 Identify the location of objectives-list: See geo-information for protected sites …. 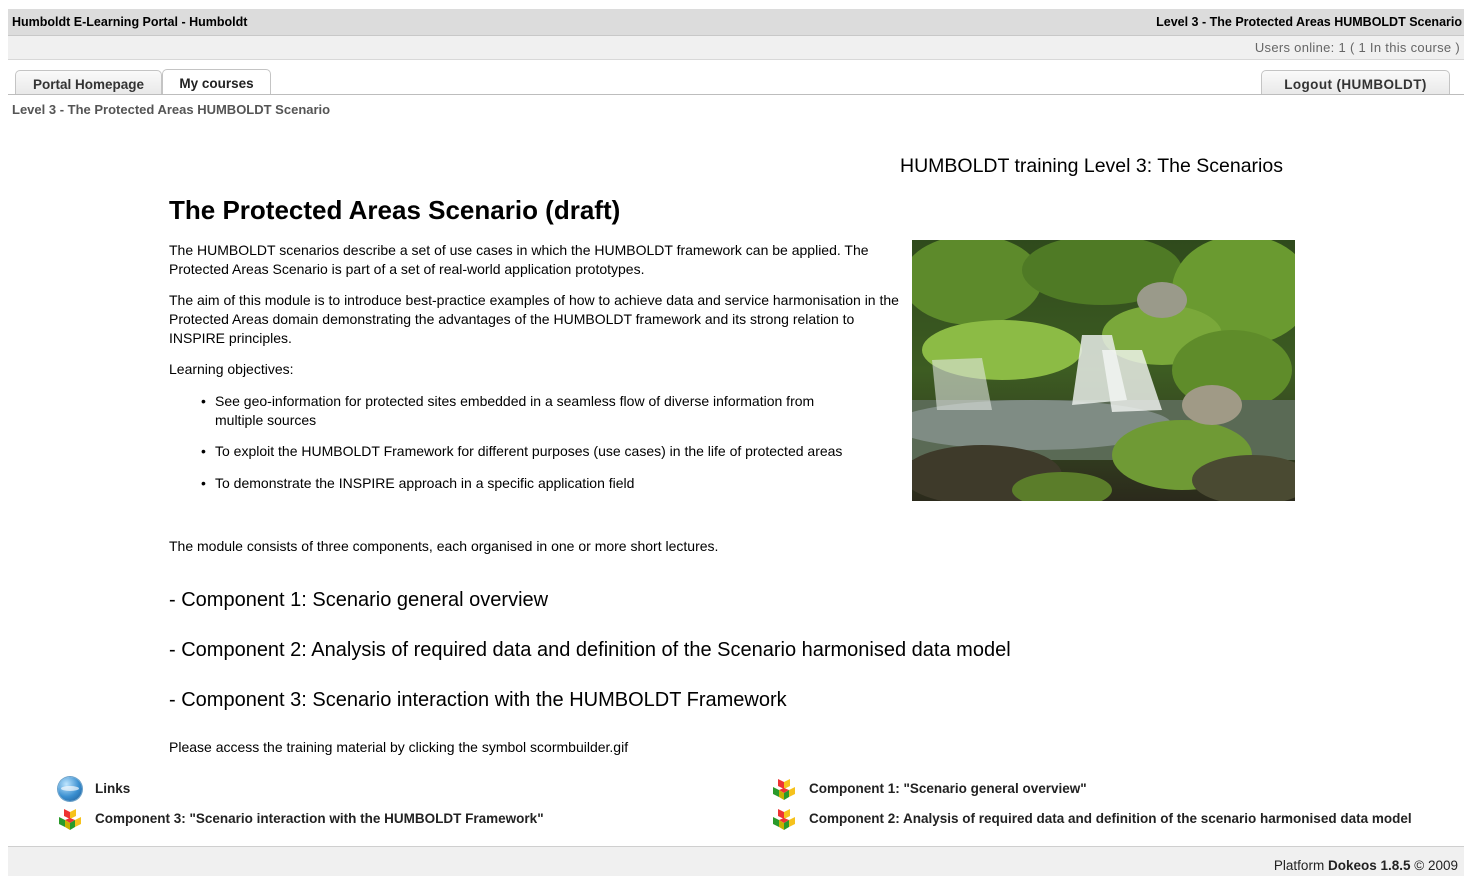
(552, 442).